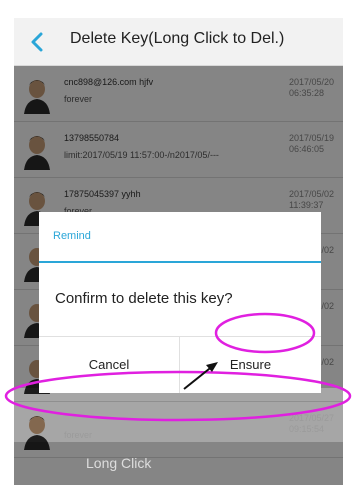 The image size is (357, 485). Describe the element at coordinates (72, 236) in the screenshot. I see `dialog-title: Remind` at that location.